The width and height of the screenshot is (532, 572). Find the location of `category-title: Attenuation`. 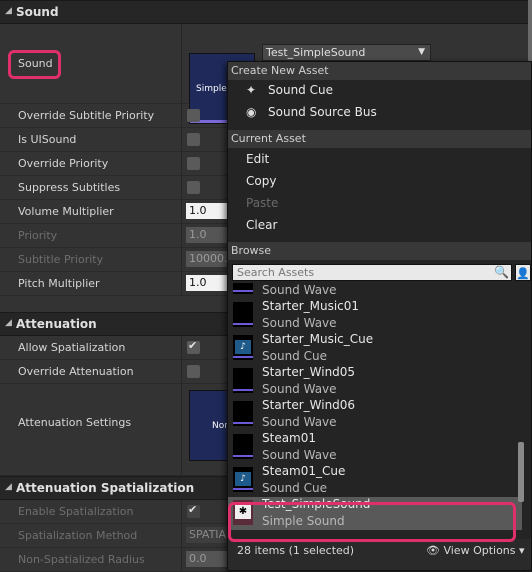

category-title: Attenuation is located at coordinates (56, 324).